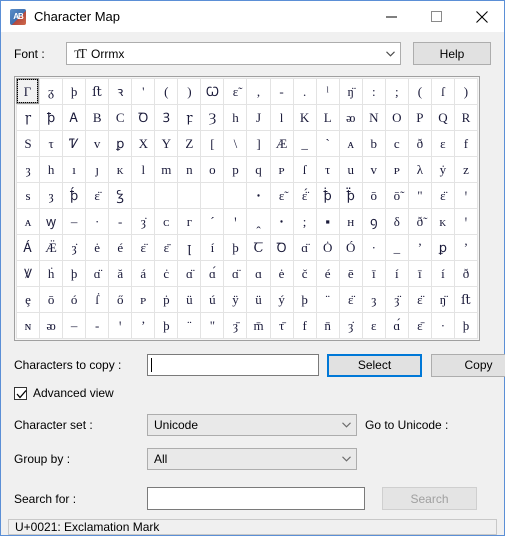 This screenshot has width=505, height=536. Describe the element at coordinates (258, 169) in the screenshot. I see `character-cell: q` at that location.